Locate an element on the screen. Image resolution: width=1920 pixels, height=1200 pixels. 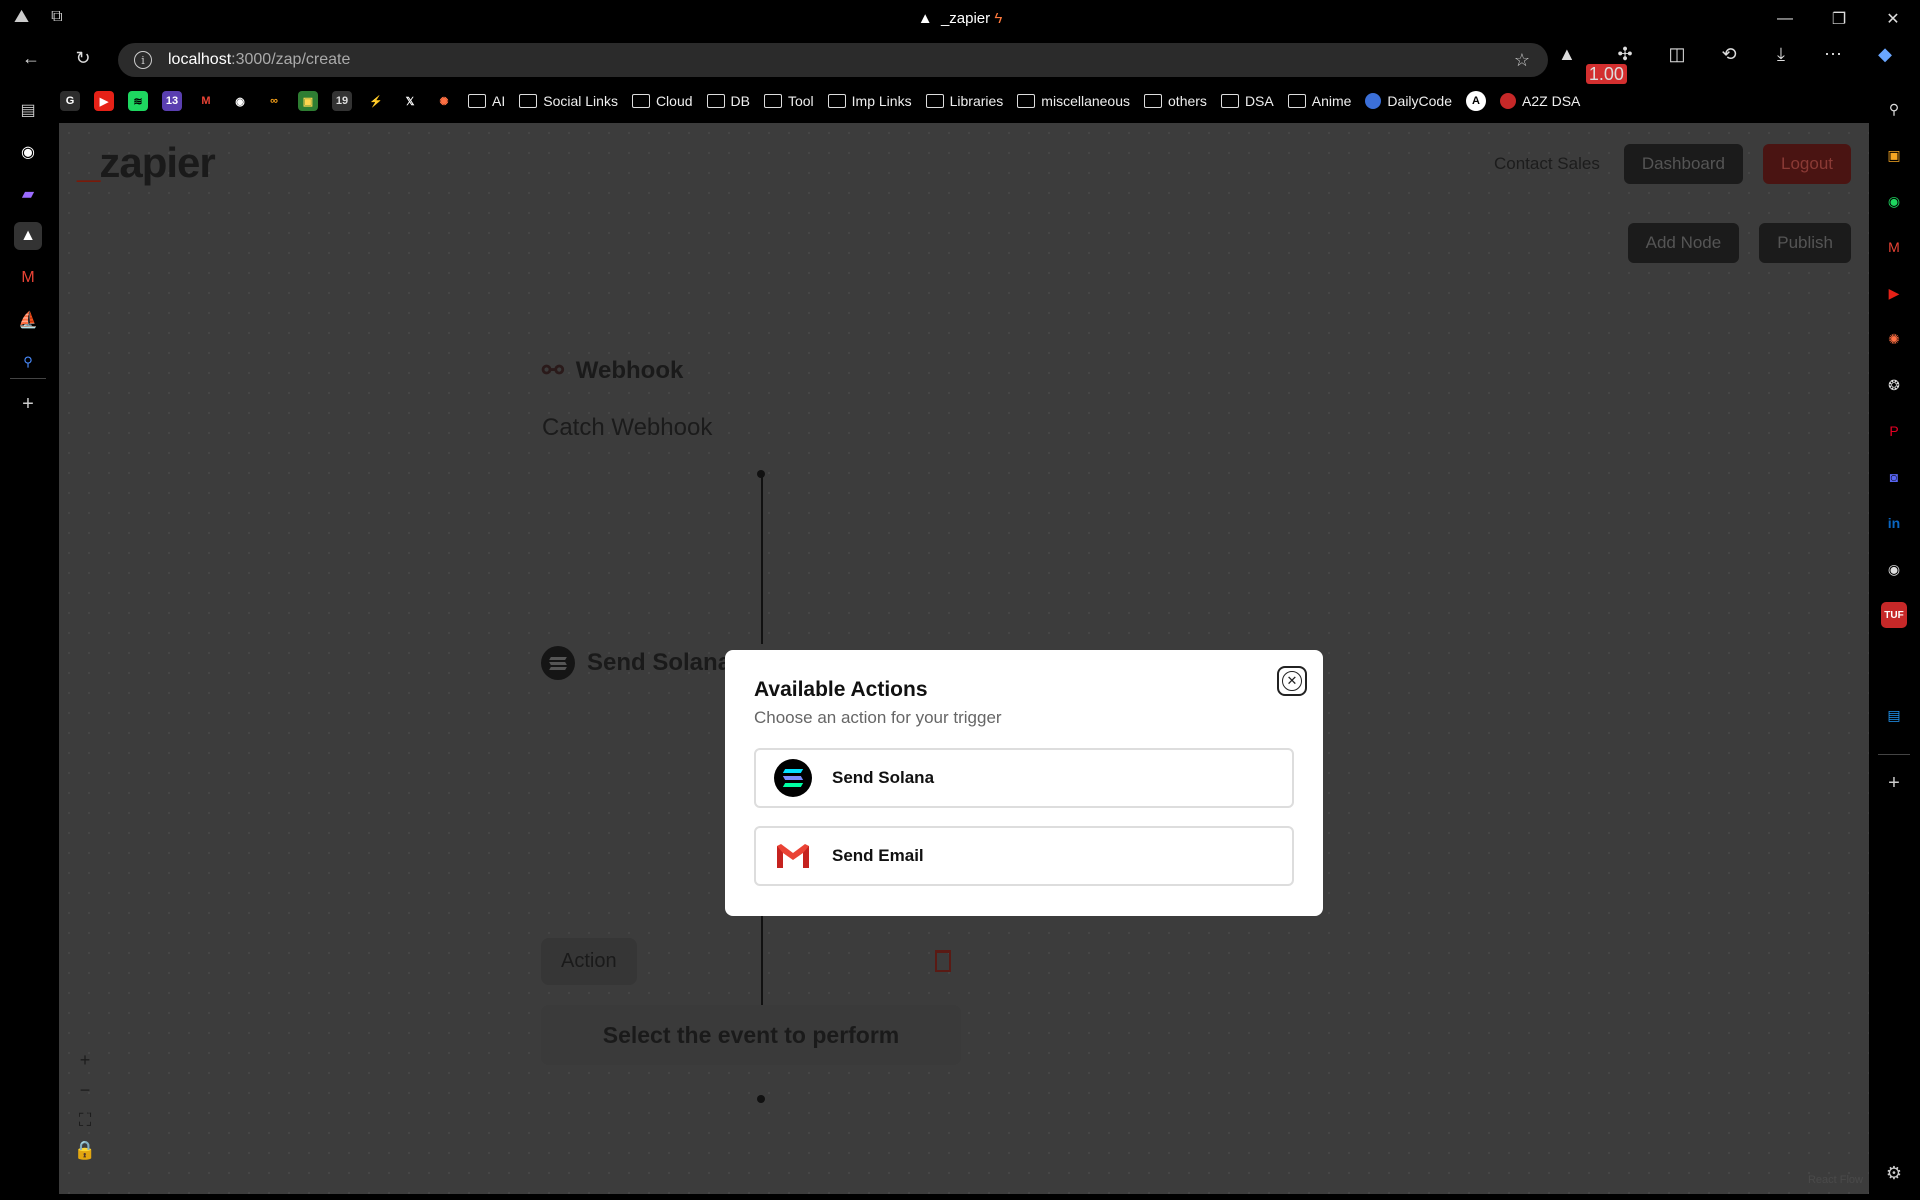
settings-gear-icon: ⚙ is located at coordinates (1894, 1173).